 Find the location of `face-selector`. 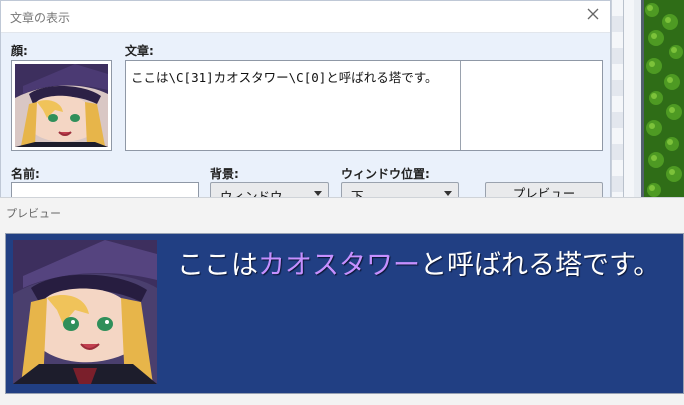

face-selector is located at coordinates (61, 105).